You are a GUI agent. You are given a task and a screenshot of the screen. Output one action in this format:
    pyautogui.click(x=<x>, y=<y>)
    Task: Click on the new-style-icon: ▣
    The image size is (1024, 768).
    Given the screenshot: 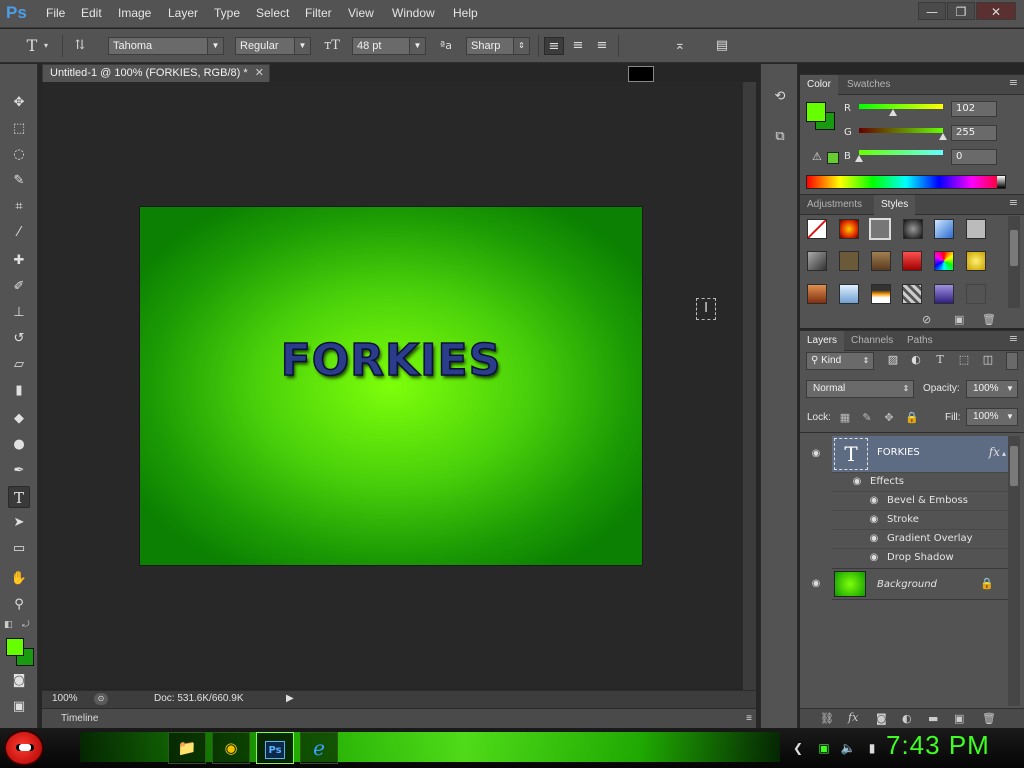 What is the action you would take?
    pyautogui.click(x=959, y=319)
    